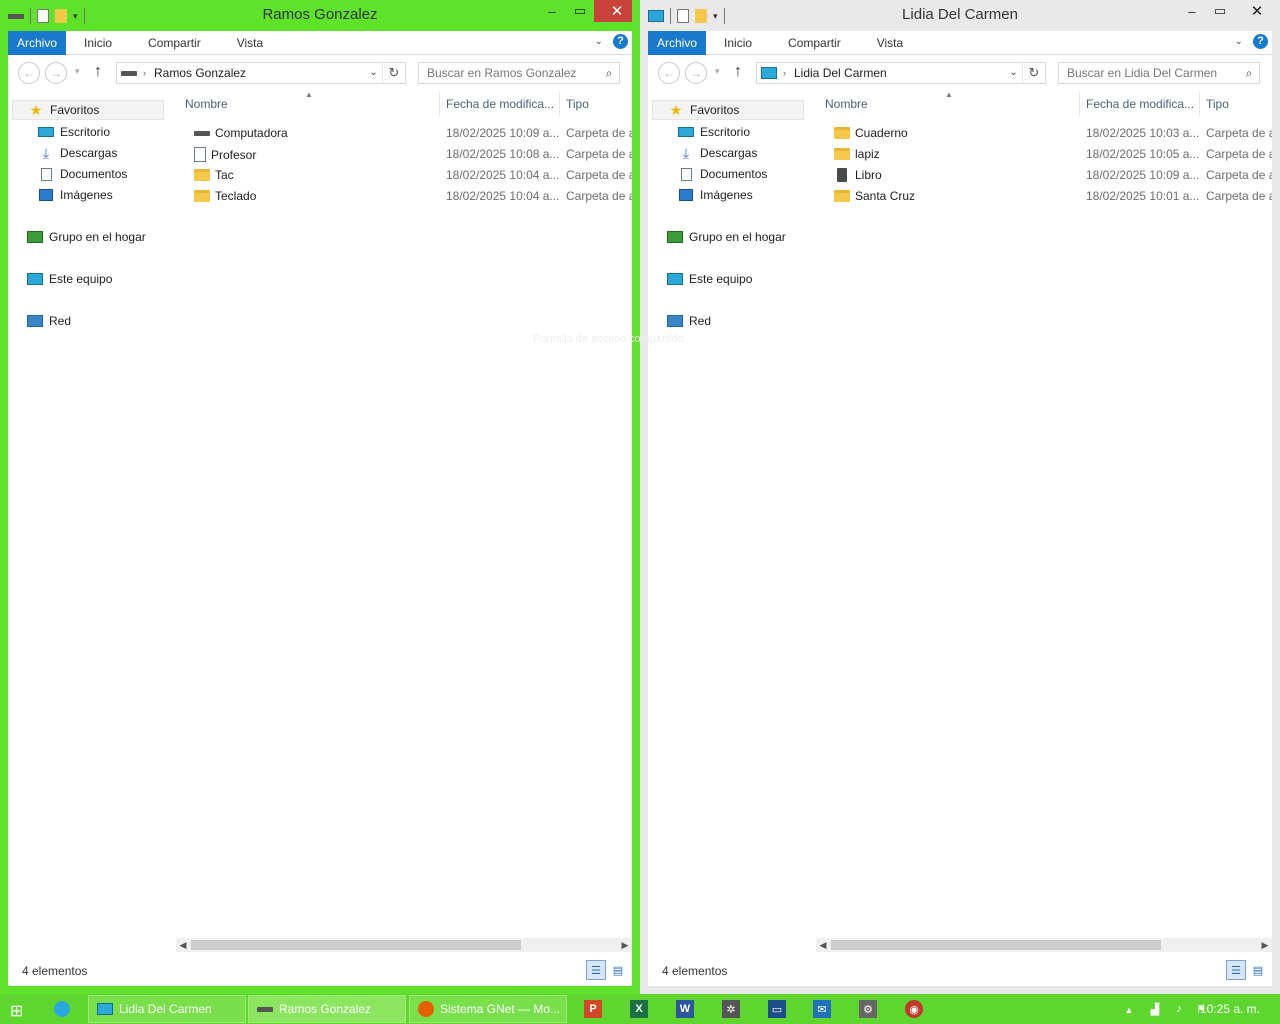 This screenshot has width=1280, height=1024. I want to click on signal-icon: ▟, so click(1155, 1009).